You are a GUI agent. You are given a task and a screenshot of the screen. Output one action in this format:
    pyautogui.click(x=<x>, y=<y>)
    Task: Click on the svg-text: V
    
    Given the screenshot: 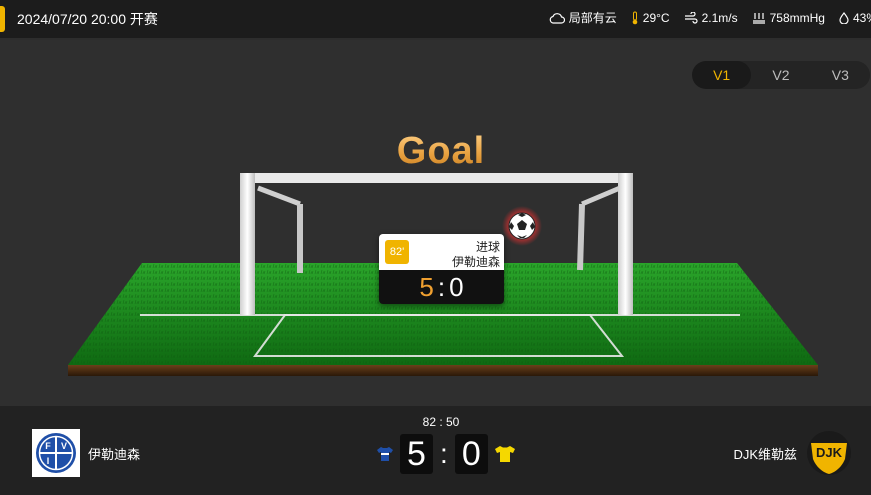 What is the action you would take?
    pyautogui.click(x=64, y=446)
    